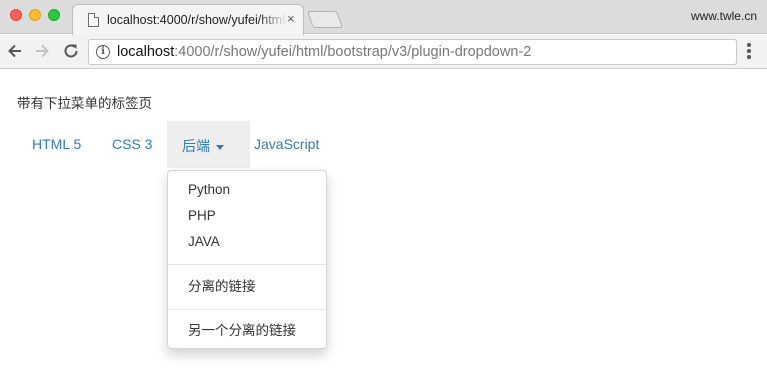  Describe the element at coordinates (16, 15) in the screenshot. I see `window-close-button` at that location.